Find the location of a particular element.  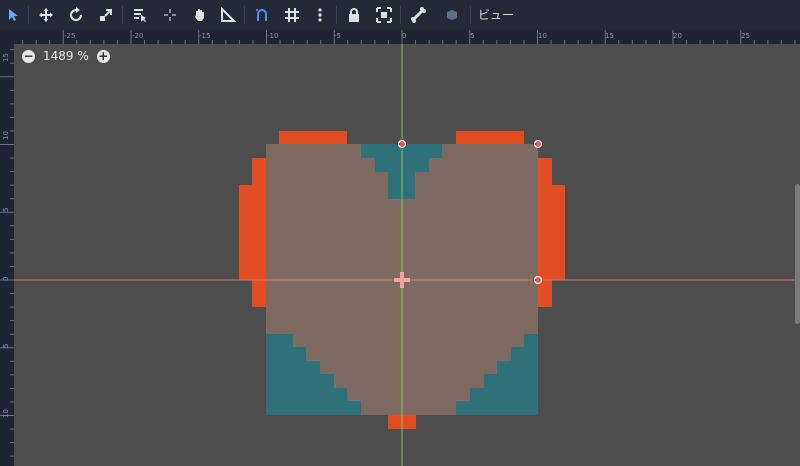

horizontal-ruler: -25 -20 -15 -10 -5 0 5 10 15 20 25 is located at coordinates (407, 37).